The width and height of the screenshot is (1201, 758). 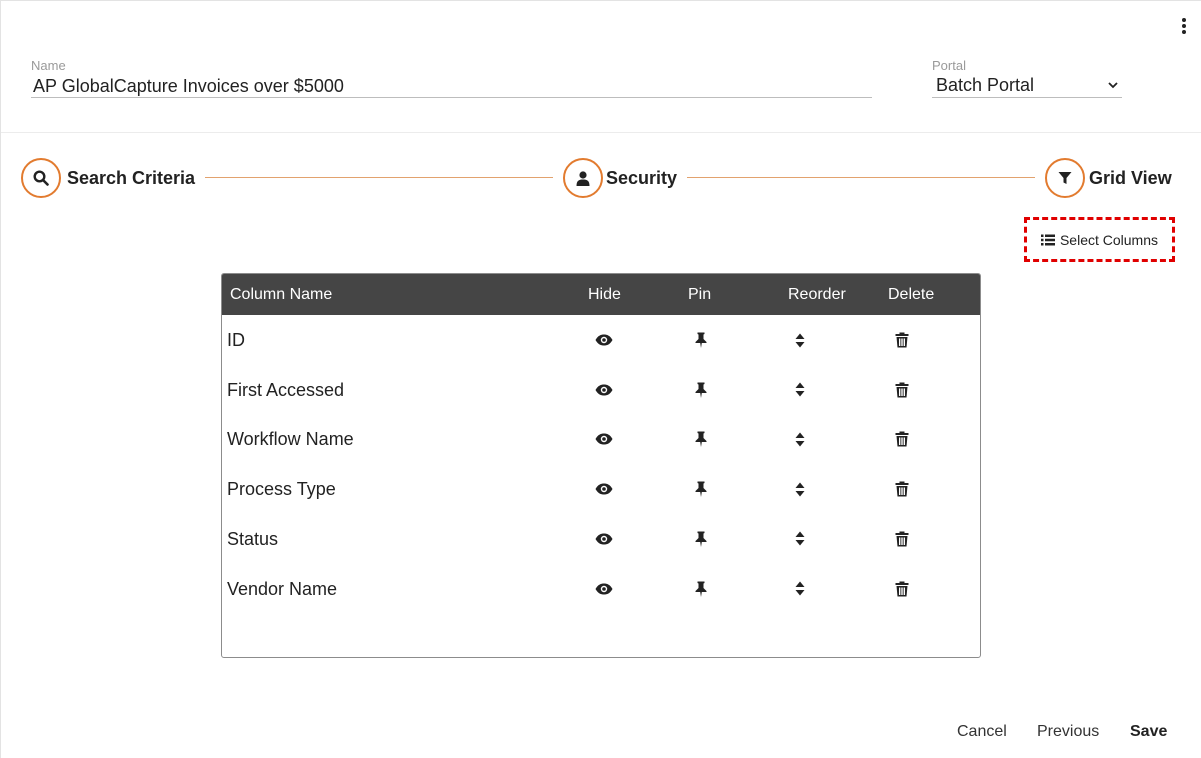 What do you see at coordinates (1109, 239) in the screenshot?
I see `select-columns-label: Select Columns` at bounding box center [1109, 239].